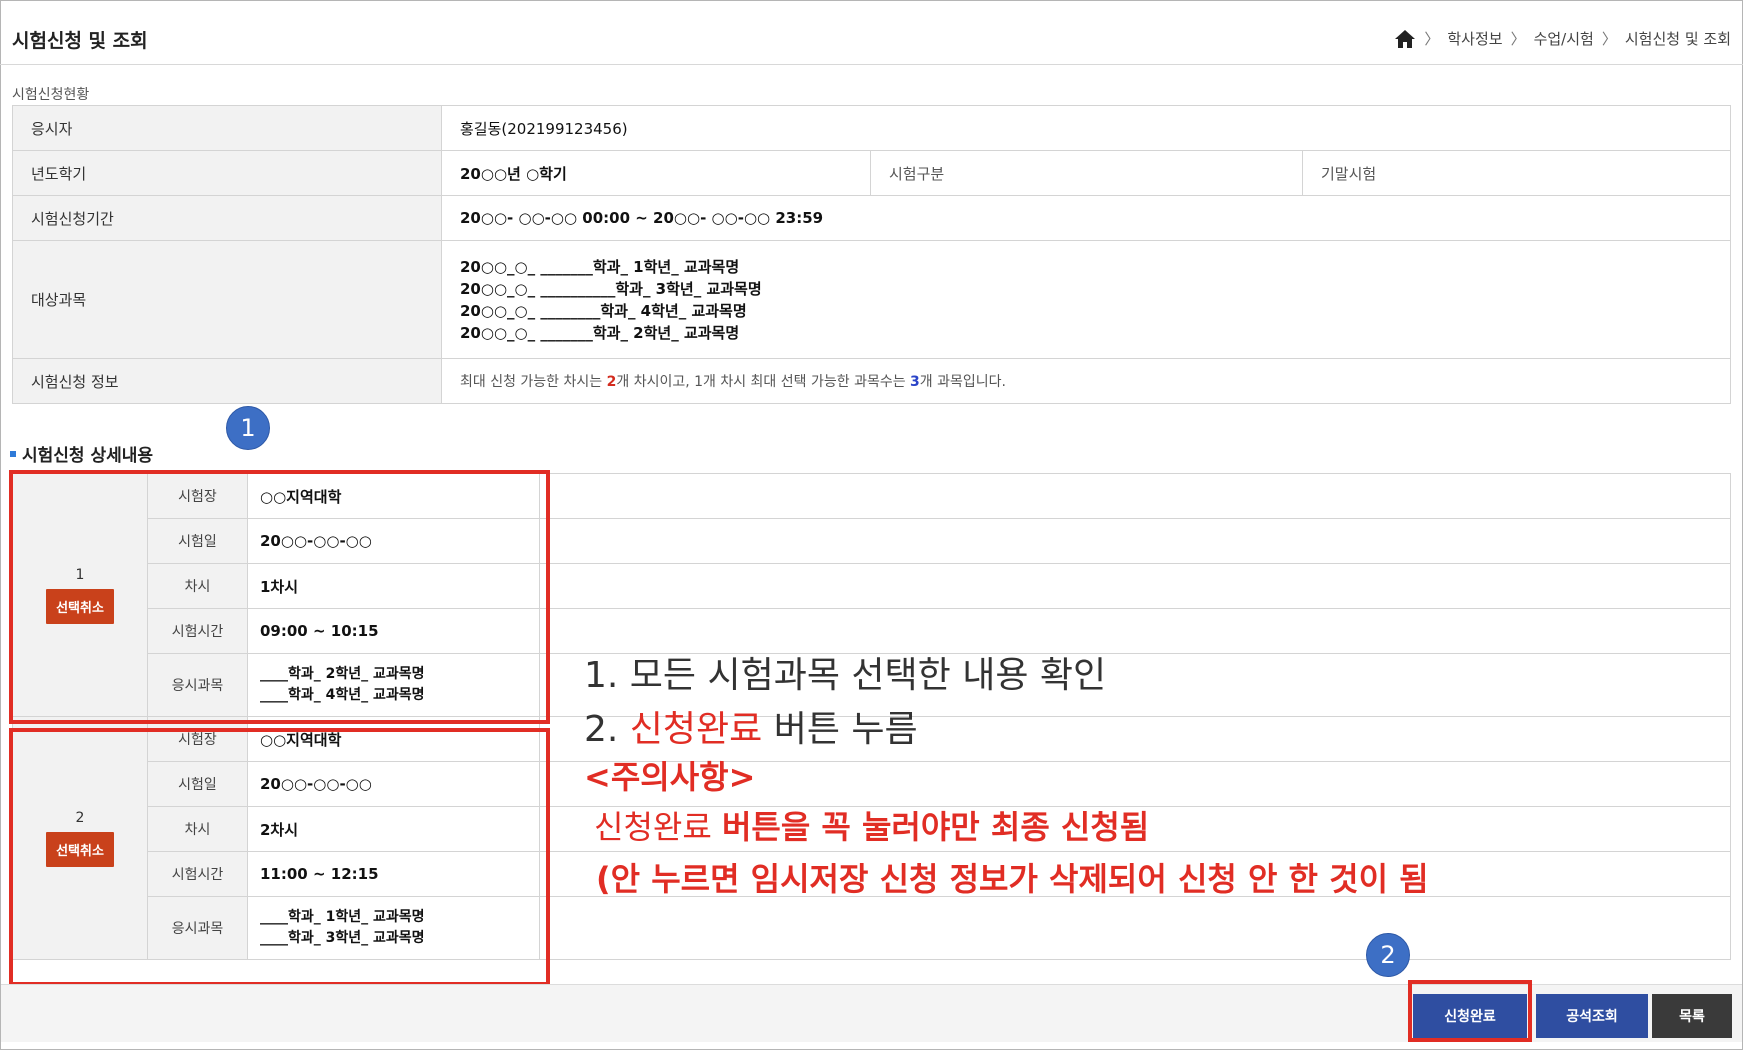 This screenshot has height=1050, width=1743. I want to click on session1-cell: 1 선택취소, so click(80, 595).